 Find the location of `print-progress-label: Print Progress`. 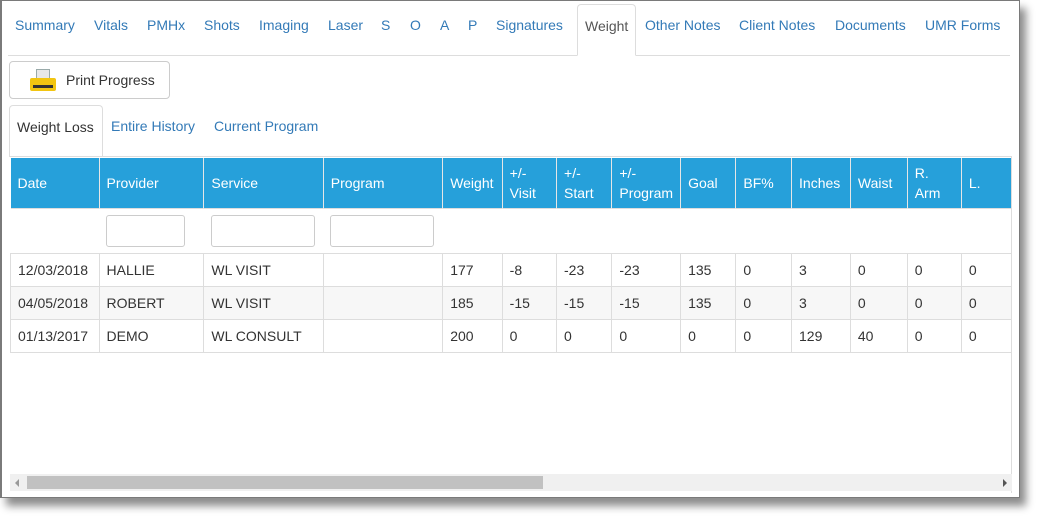

print-progress-label: Print Progress is located at coordinates (110, 80).